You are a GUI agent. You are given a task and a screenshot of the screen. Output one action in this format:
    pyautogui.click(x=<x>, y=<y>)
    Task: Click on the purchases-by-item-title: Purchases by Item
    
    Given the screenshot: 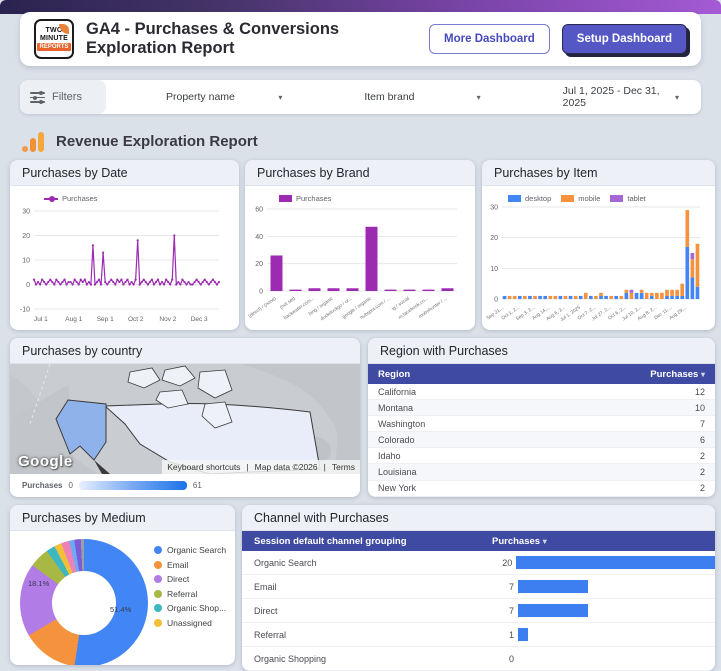 What is the action you would take?
    pyautogui.click(x=598, y=173)
    